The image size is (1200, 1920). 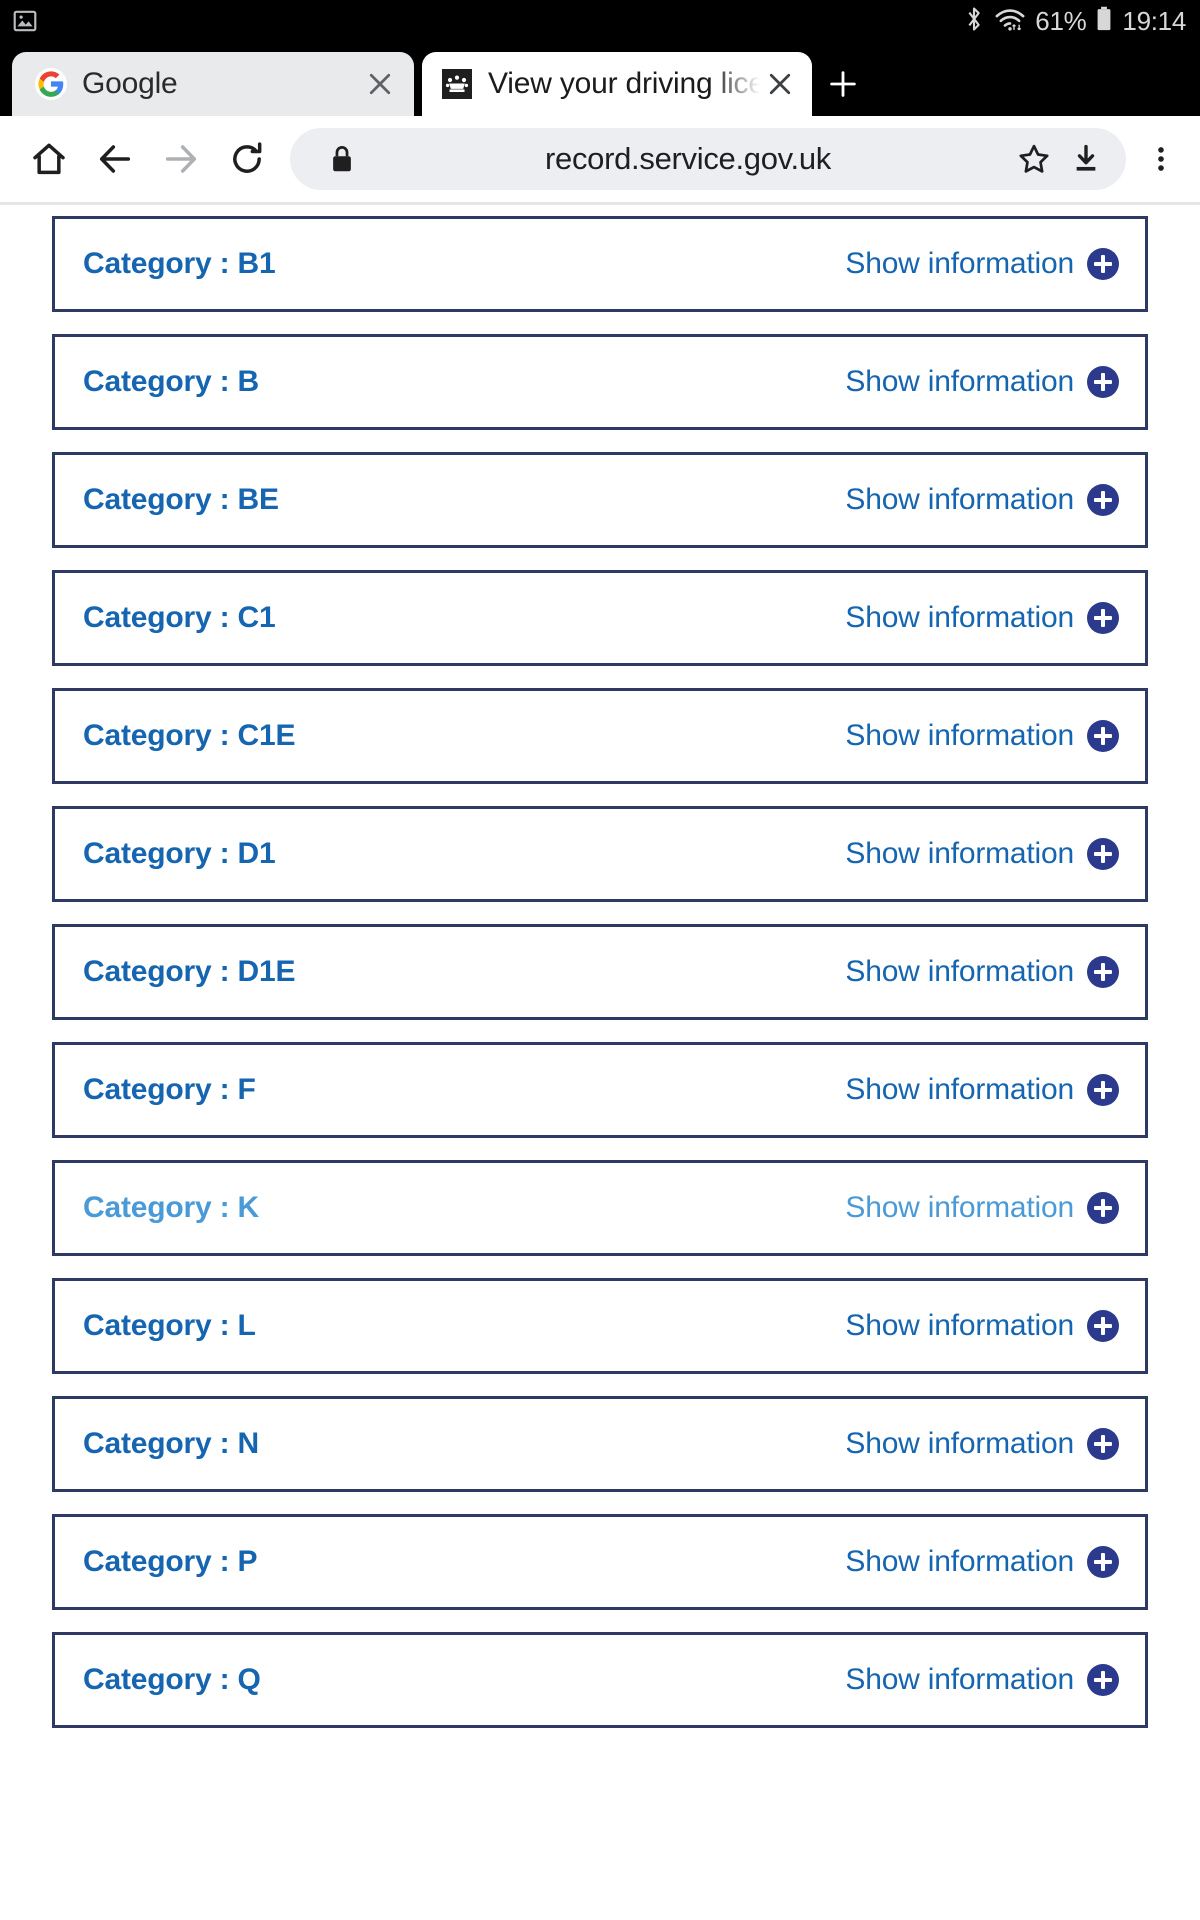 I want to click on gallery-icon, so click(x=25, y=21).